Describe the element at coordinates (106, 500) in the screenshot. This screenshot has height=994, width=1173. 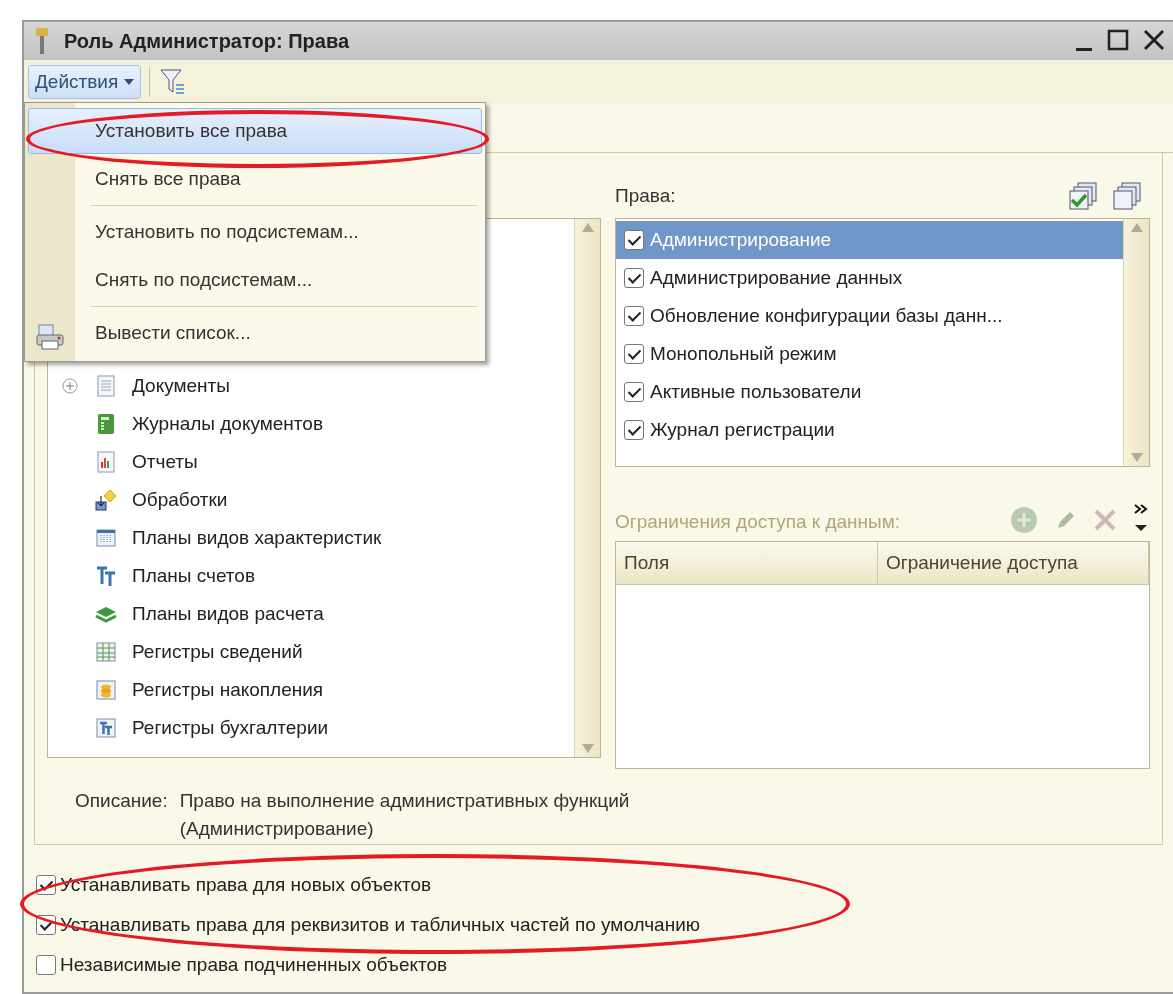
I see `tray-diamond-icon` at that location.